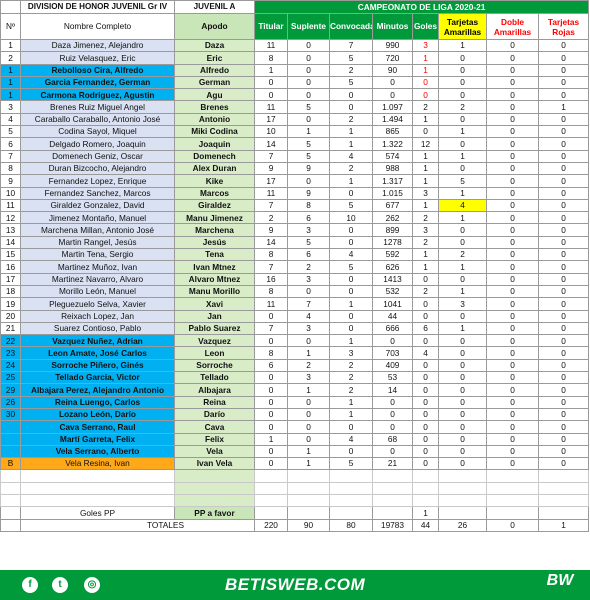 The height and width of the screenshot is (600, 590). What do you see at coordinates (10, 156) in the screenshot?
I see `player-number: 7` at bounding box center [10, 156].